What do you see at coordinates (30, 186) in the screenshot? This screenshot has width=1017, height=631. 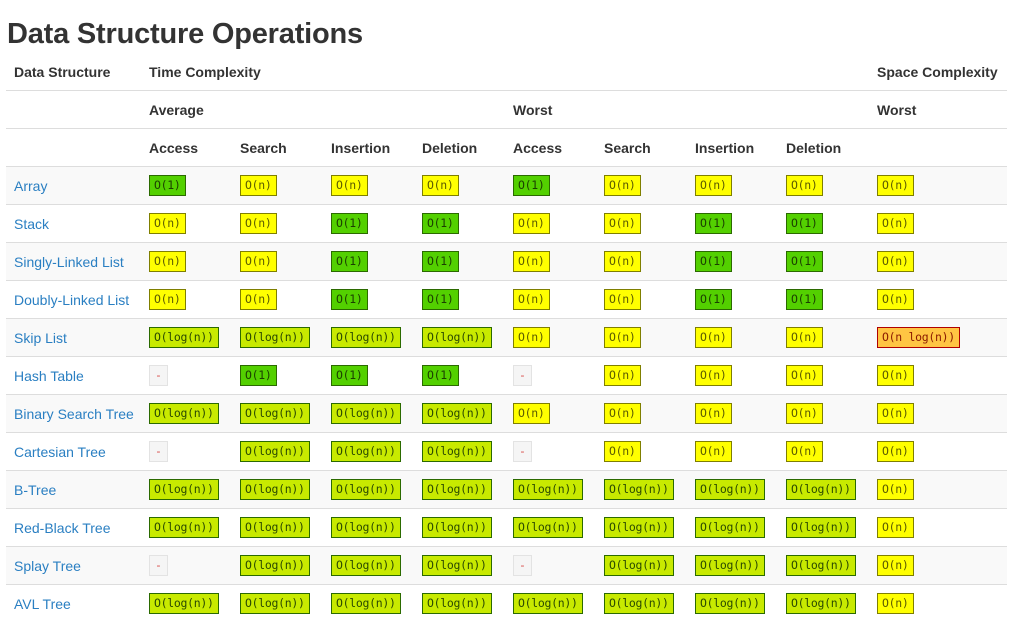 I see `data-structure-link: Array` at bounding box center [30, 186].